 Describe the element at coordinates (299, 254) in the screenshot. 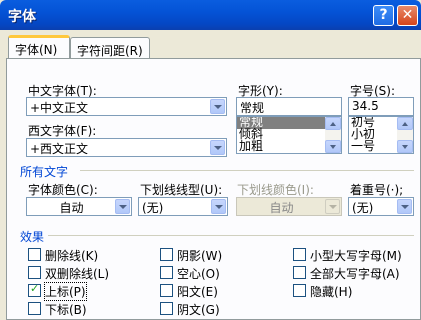

I see `small-caps-checkbox` at that location.